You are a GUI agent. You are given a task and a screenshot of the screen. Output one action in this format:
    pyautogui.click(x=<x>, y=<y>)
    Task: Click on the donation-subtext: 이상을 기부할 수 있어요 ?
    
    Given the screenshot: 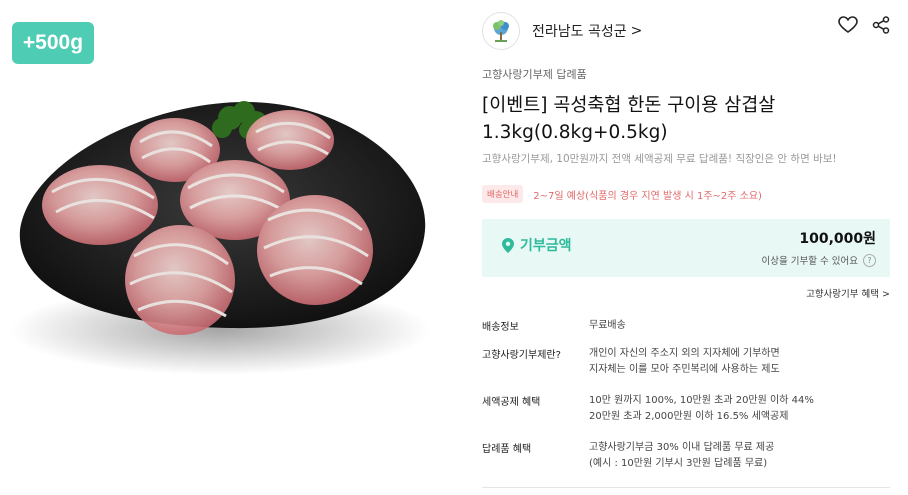 What is the action you would take?
    pyautogui.click(x=819, y=260)
    